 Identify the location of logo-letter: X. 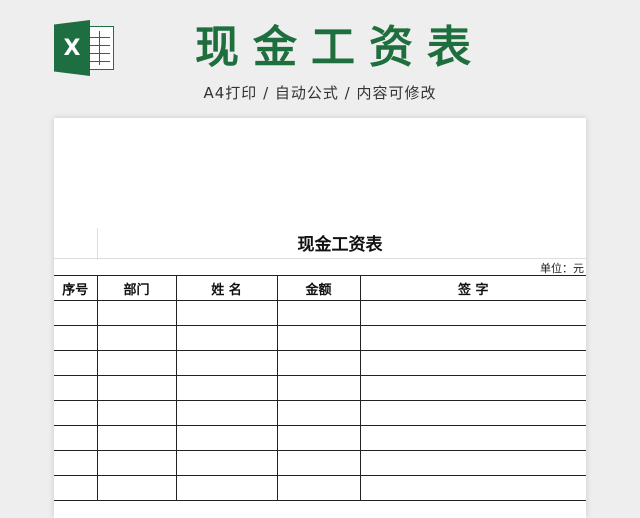
(72, 48).